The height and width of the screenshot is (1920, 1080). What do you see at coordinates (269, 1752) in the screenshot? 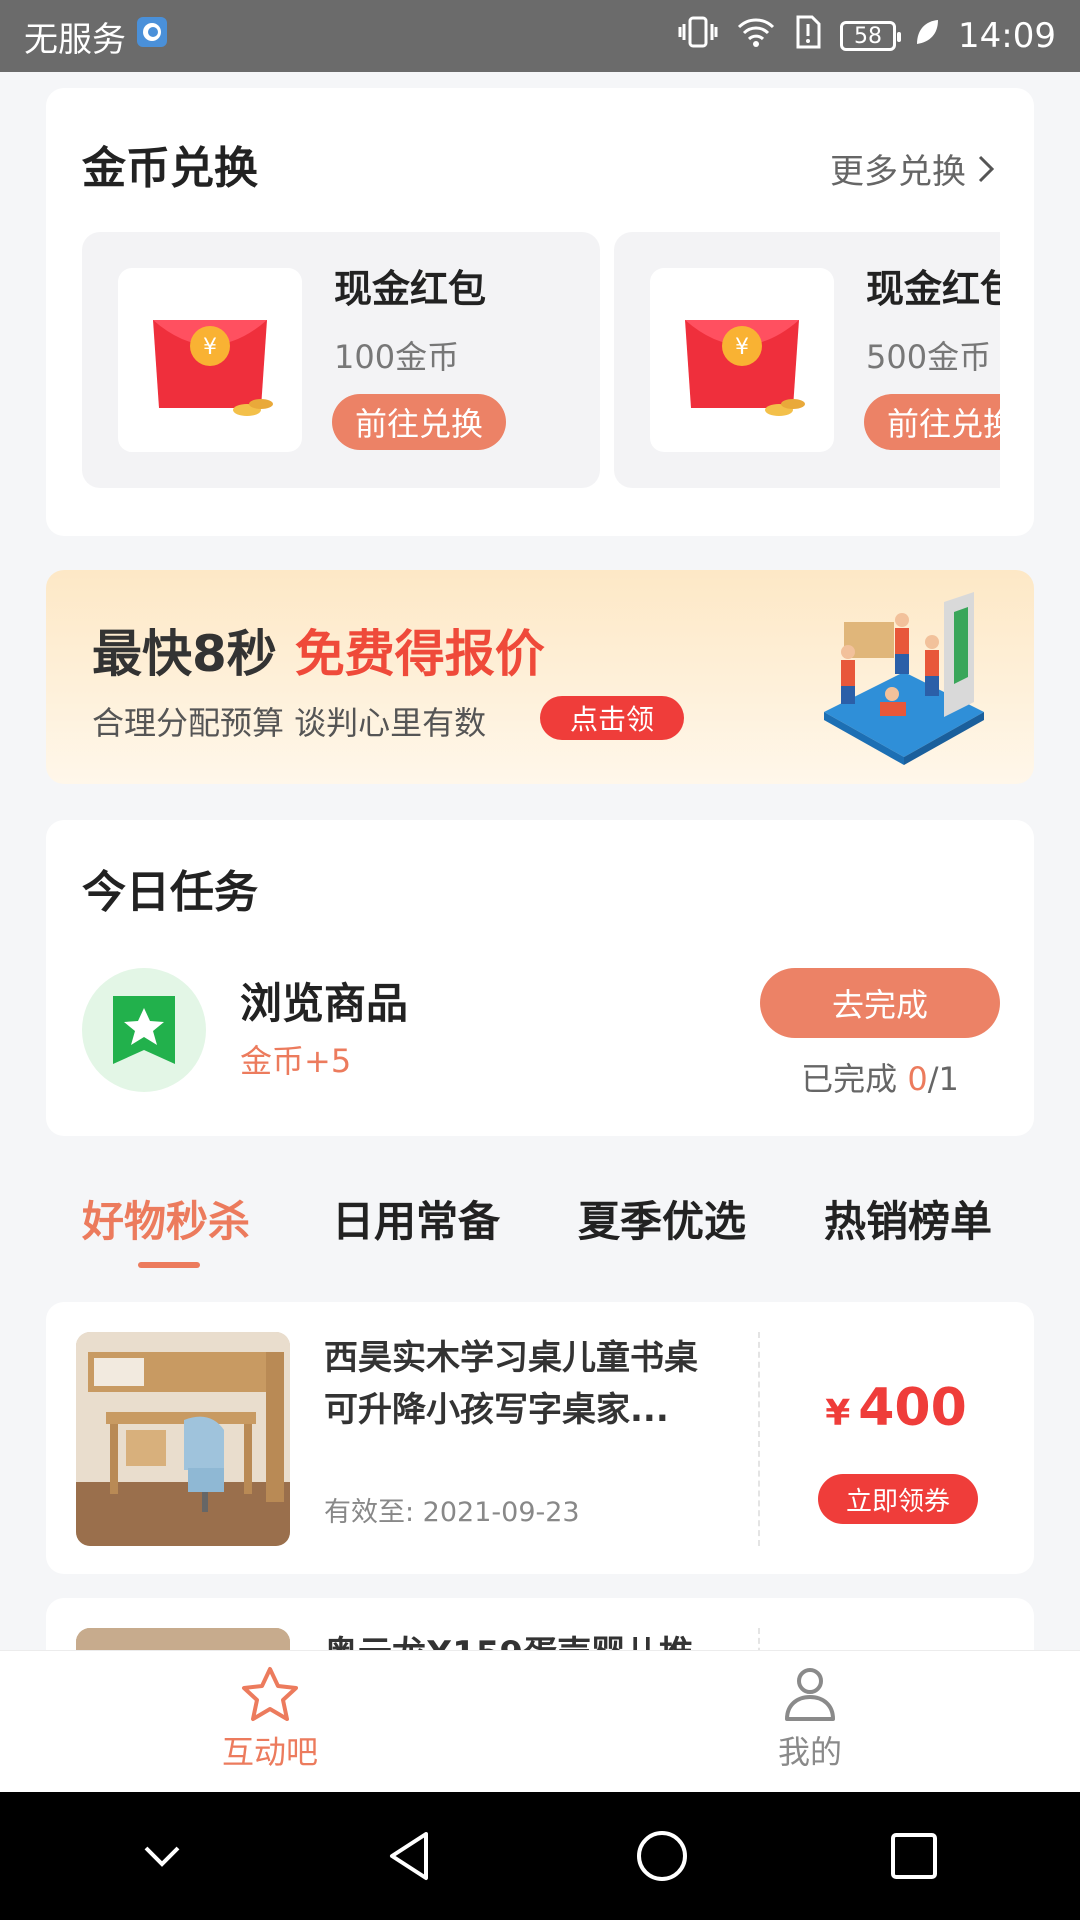
I see `nav-label: 互动吧` at bounding box center [269, 1752].